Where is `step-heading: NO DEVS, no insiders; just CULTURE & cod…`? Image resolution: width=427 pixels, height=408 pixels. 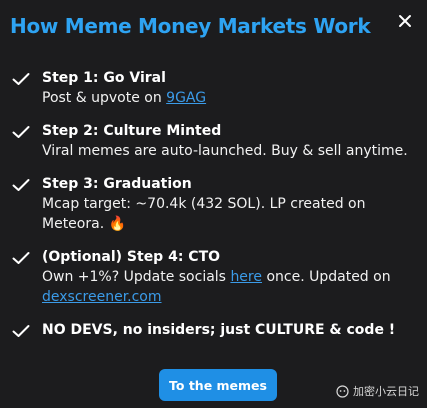
step-heading: NO DEVS, no insiders; just CULTURE & cod… is located at coordinates (219, 330).